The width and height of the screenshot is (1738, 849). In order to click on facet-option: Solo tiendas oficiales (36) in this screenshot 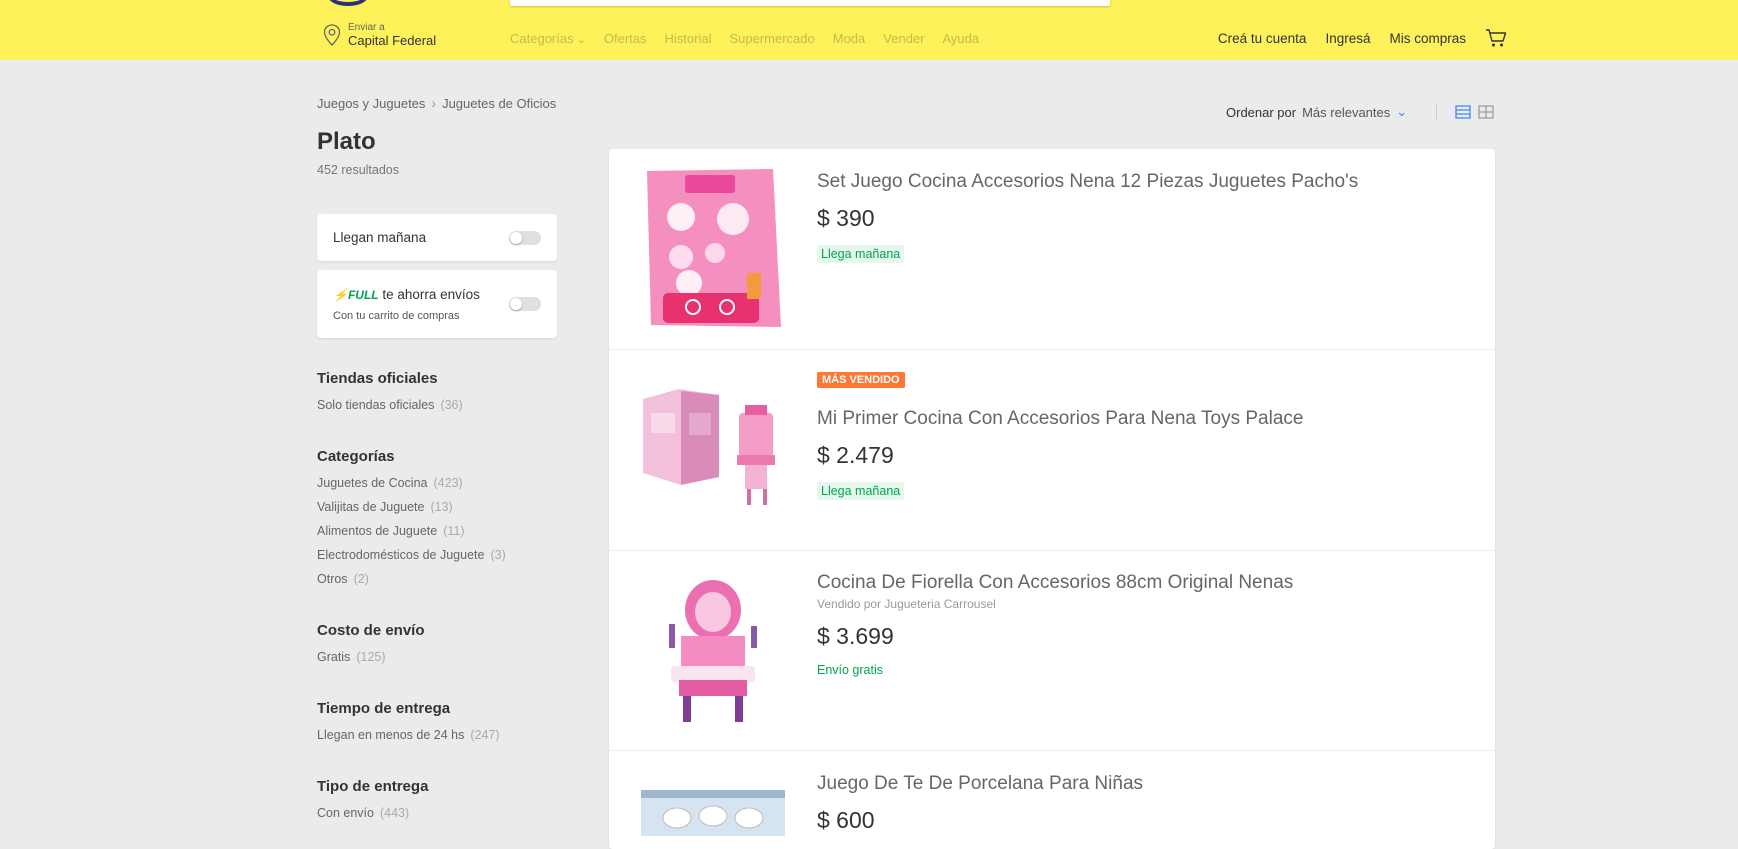, I will do `click(390, 405)`.